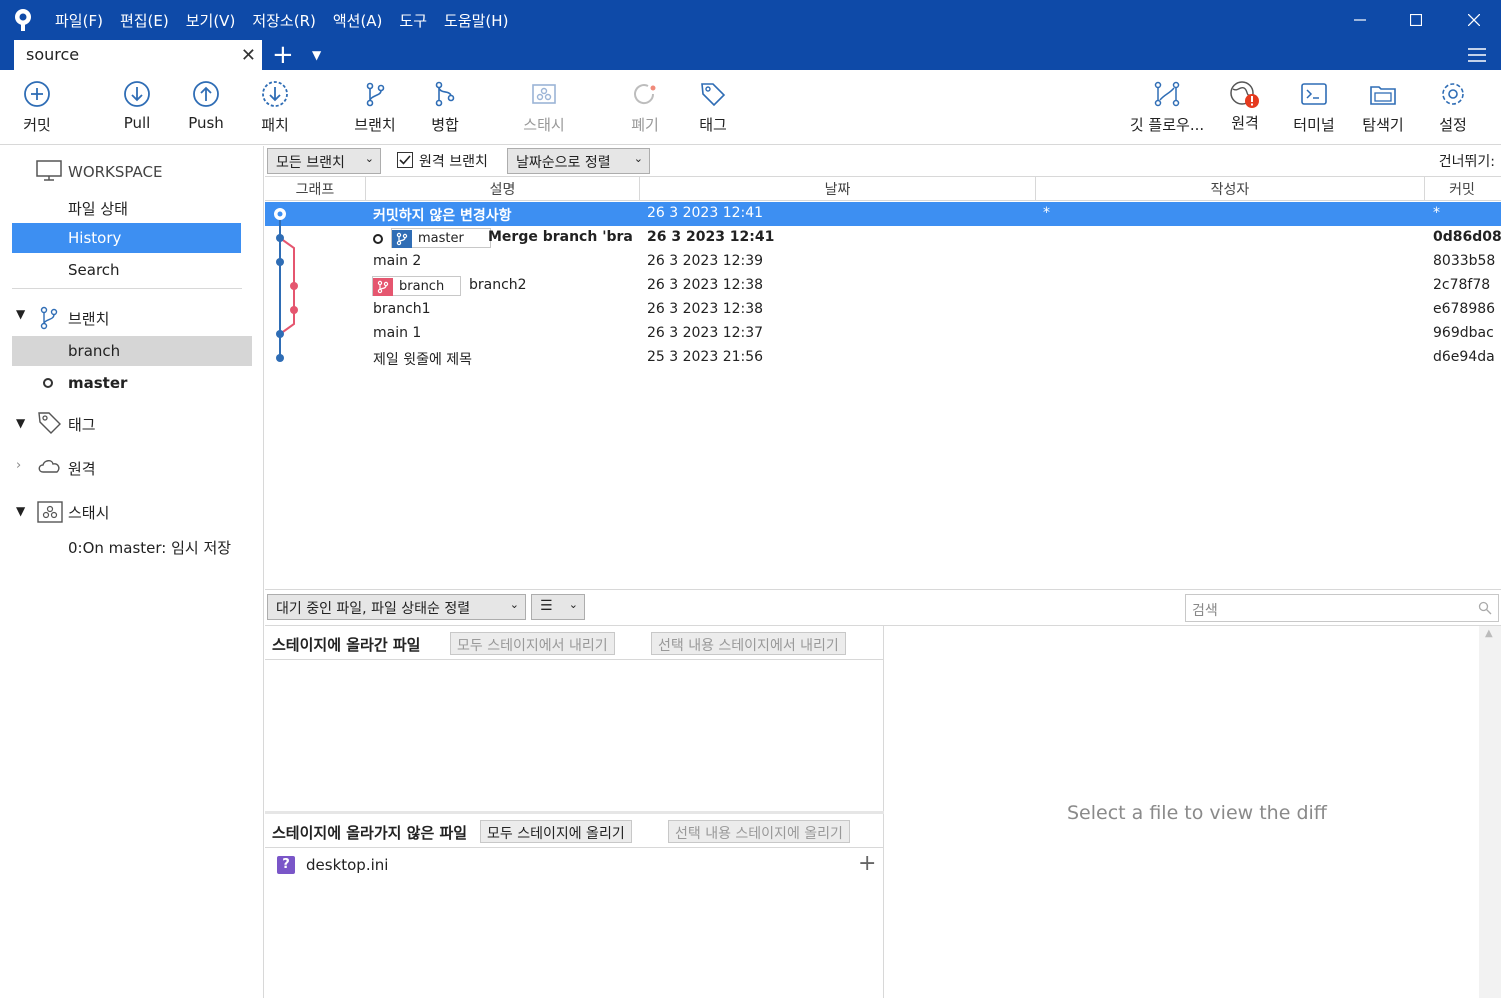  Describe the element at coordinates (1245, 106) in the screenshot. I see `remote-button: 원격` at that location.